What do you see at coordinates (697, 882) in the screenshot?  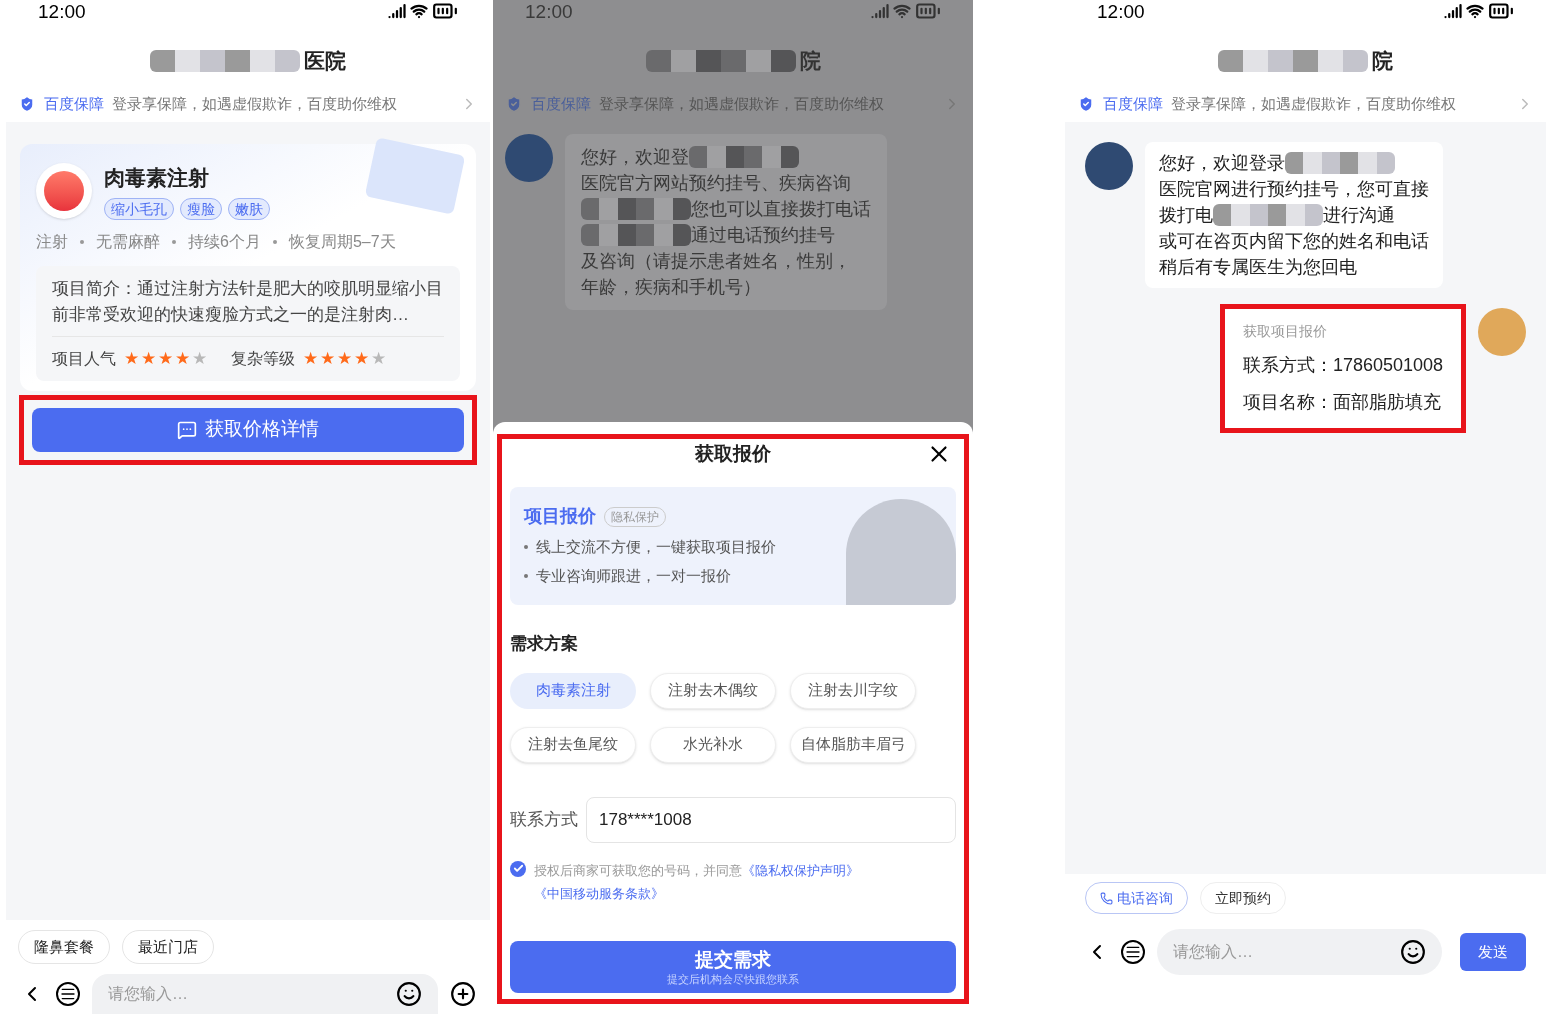 I see `consent-text: 授权后商家可获取您的号码，并同意《隐私权保护声明》 《中国移动服务条款》` at bounding box center [697, 882].